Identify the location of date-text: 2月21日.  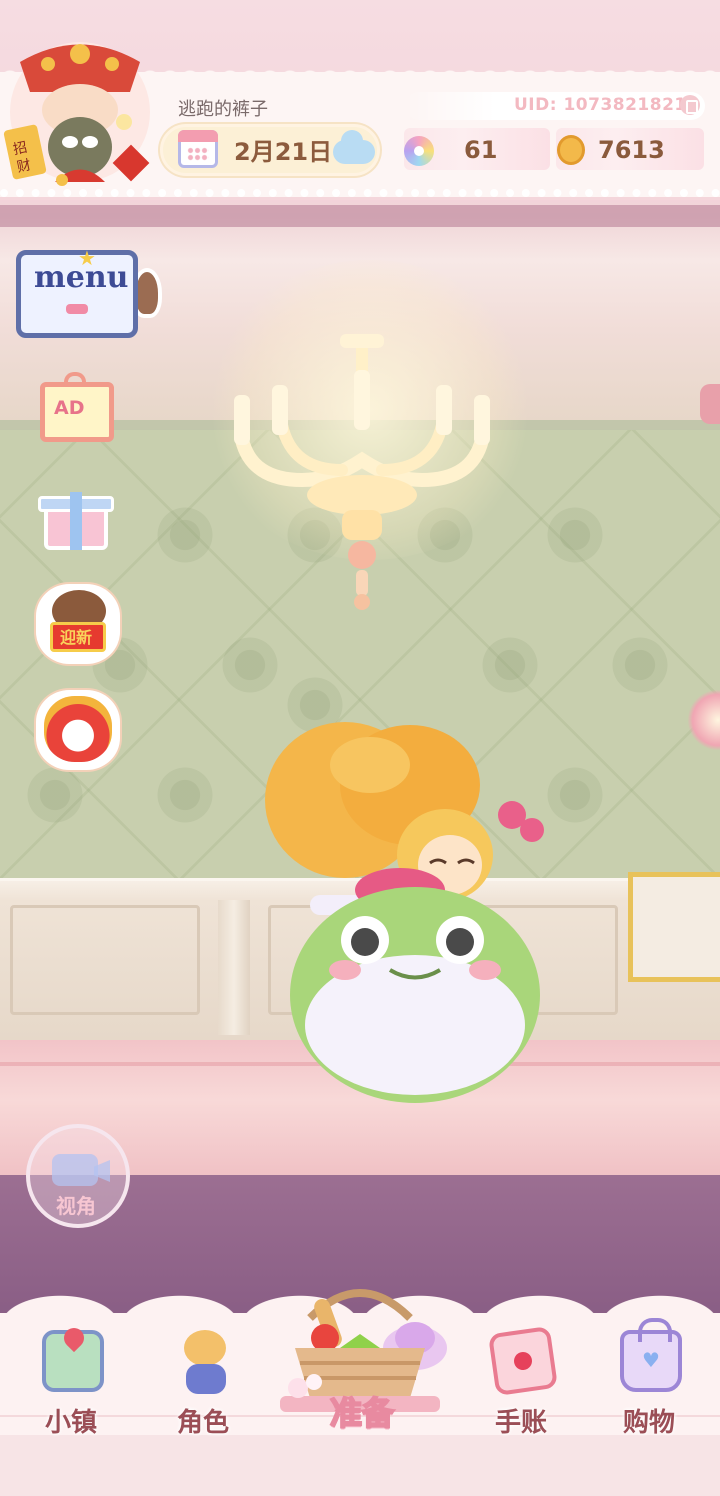
(283, 152).